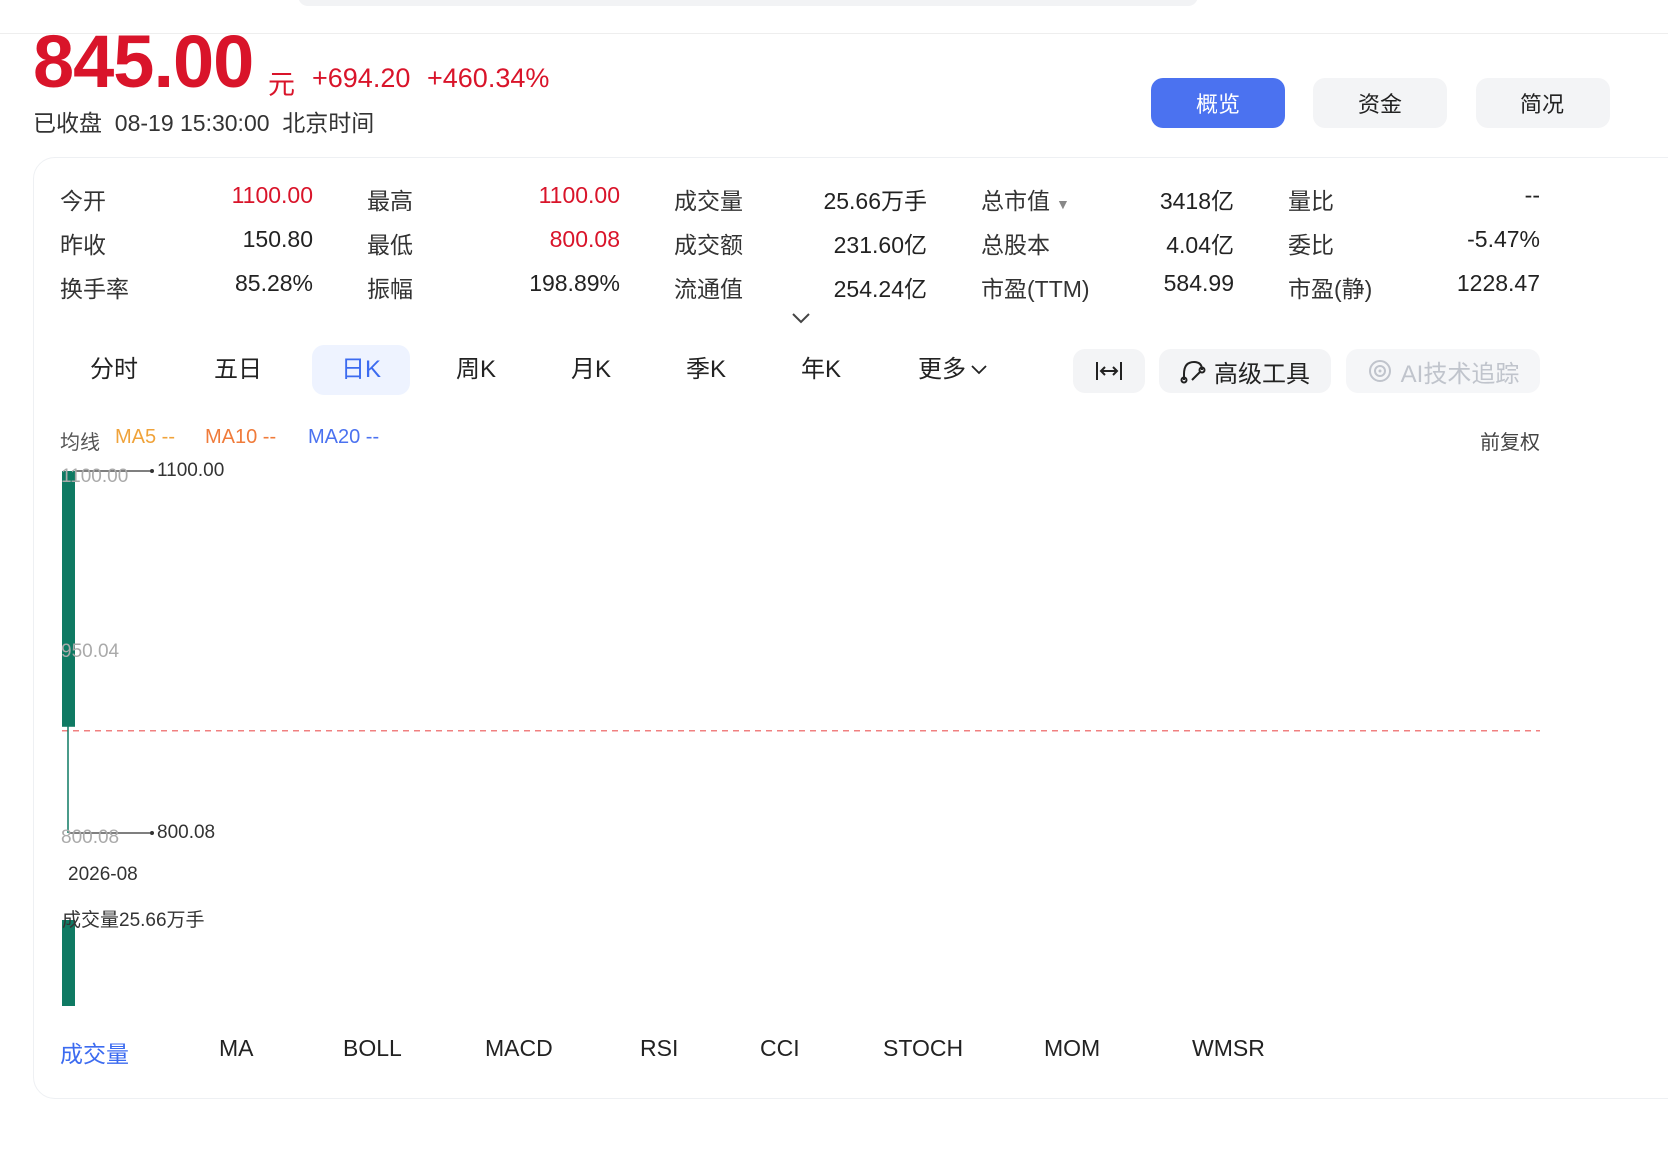 This screenshot has height=1156, width=1668. Describe the element at coordinates (152, 833) in the screenshot. I see `low-marker-dot` at that location.